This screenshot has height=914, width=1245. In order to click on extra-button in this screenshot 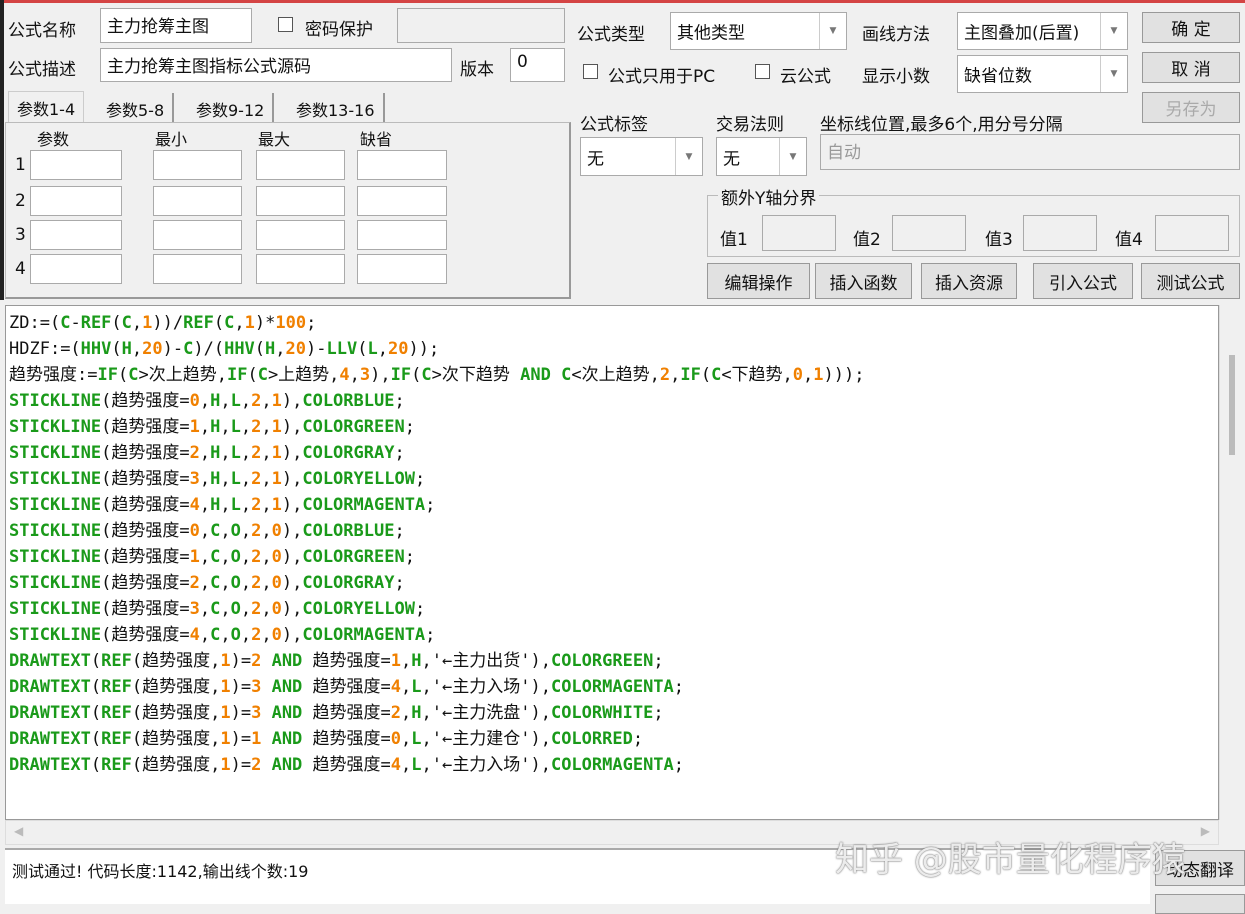, I will do `click(1200, 904)`.